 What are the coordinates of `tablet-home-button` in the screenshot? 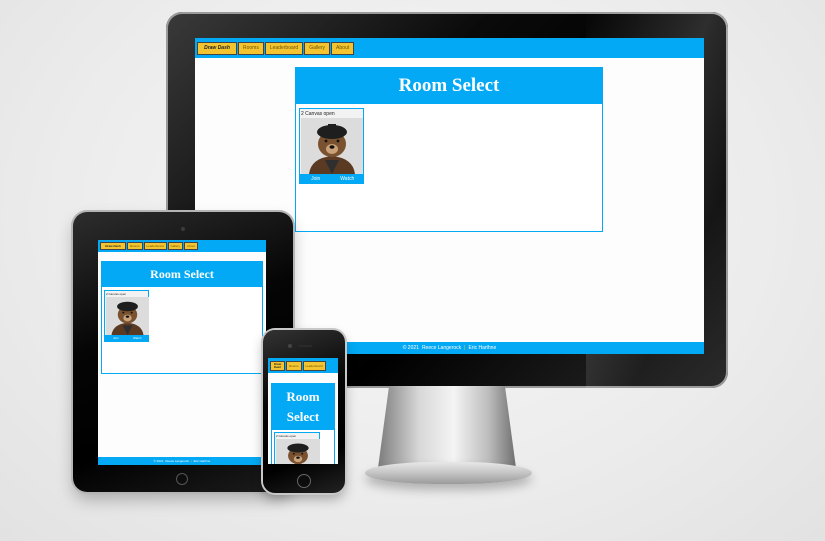 It's located at (182, 479).